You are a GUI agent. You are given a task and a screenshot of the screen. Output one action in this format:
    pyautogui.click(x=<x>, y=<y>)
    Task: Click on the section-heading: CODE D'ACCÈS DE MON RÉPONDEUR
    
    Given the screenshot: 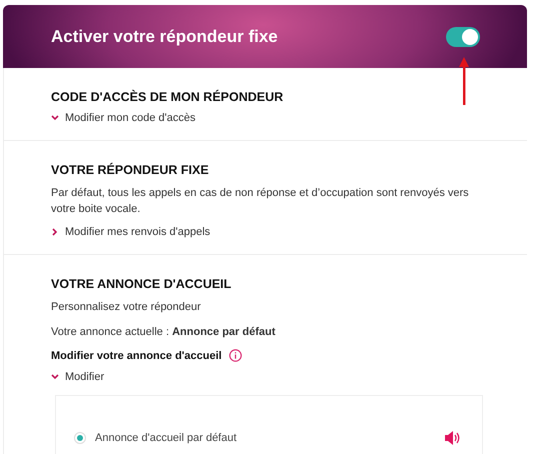 What is the action you would take?
    pyautogui.click(x=167, y=97)
    